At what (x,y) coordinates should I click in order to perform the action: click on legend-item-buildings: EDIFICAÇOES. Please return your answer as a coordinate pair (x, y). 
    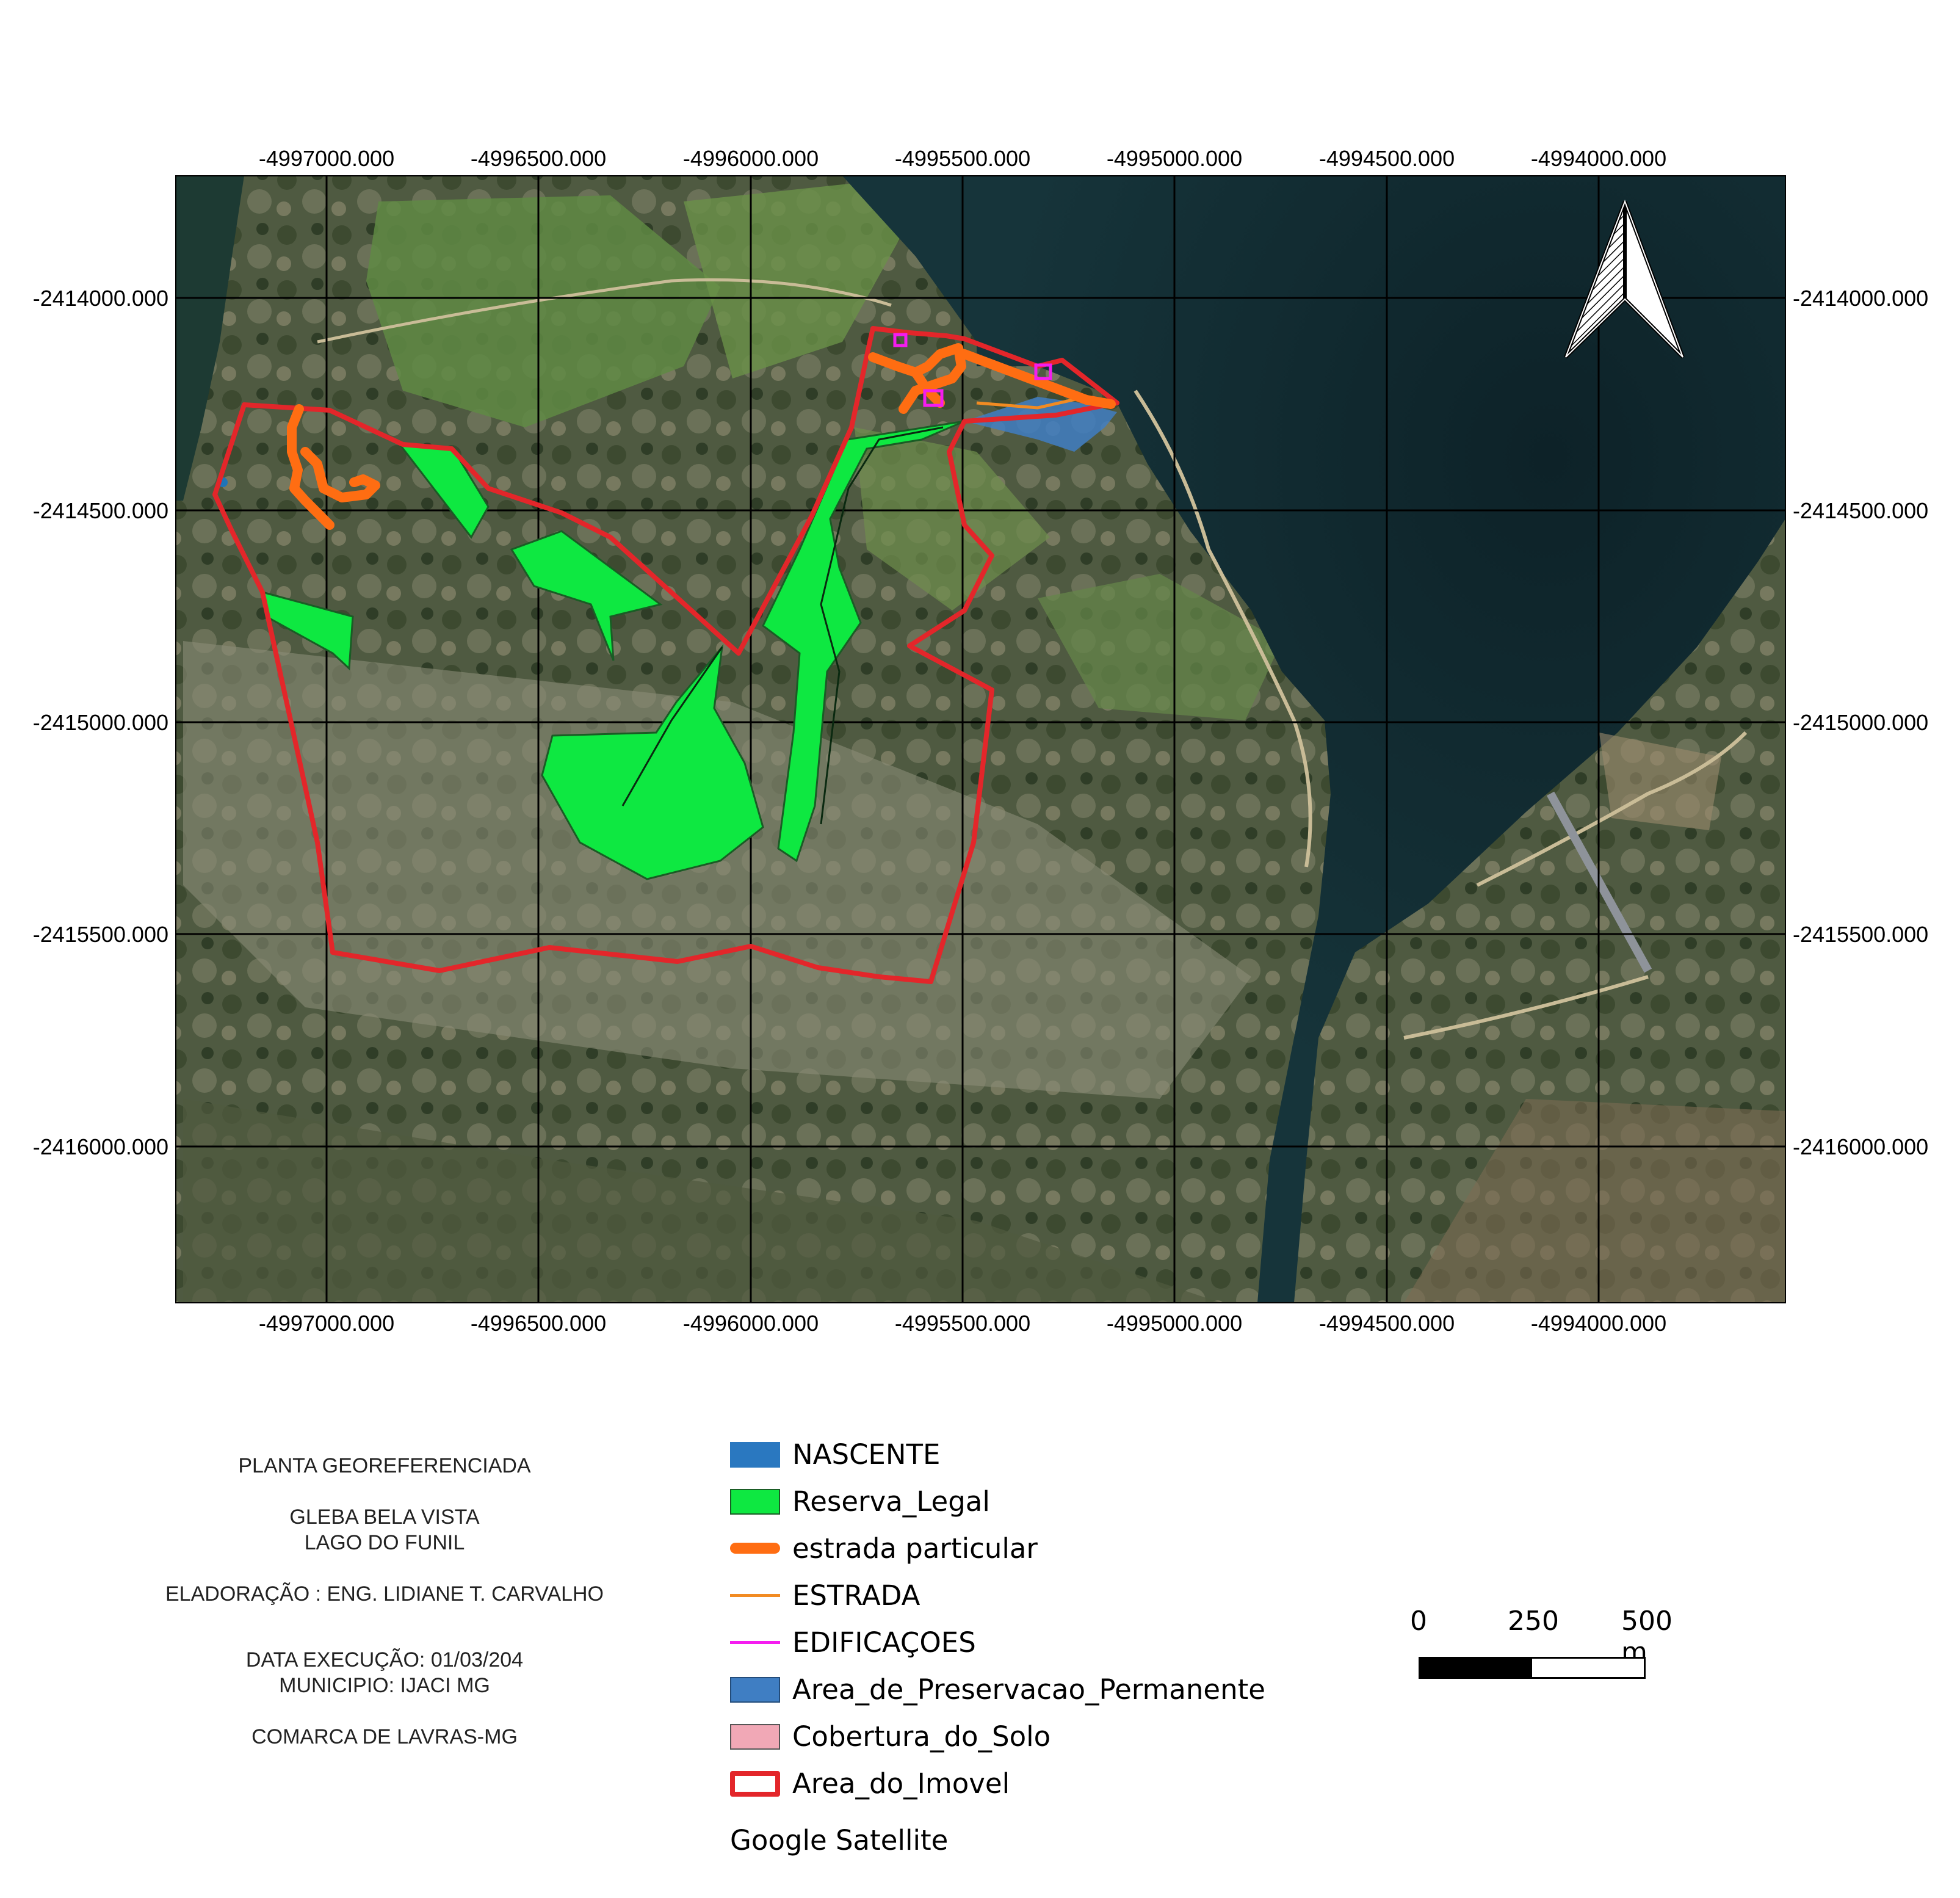
    Looking at the image, I should click on (1023, 1642).